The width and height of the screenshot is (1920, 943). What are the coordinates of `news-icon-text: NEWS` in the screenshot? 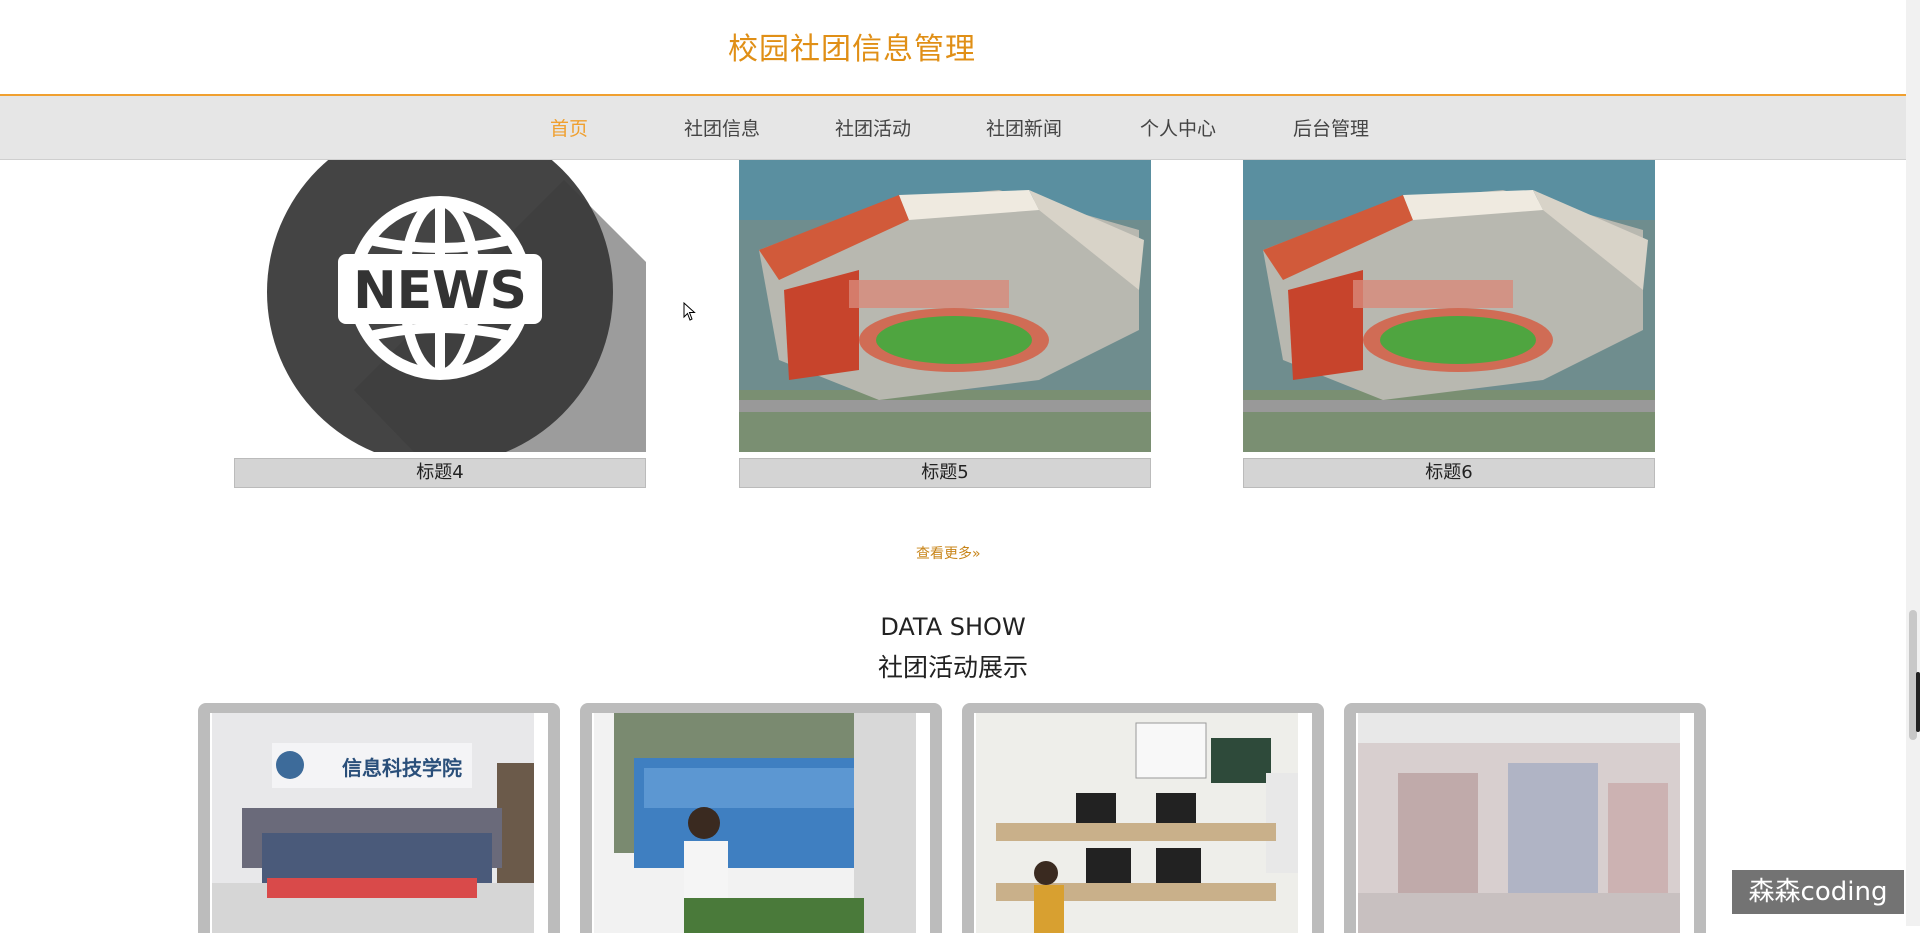 It's located at (440, 291).